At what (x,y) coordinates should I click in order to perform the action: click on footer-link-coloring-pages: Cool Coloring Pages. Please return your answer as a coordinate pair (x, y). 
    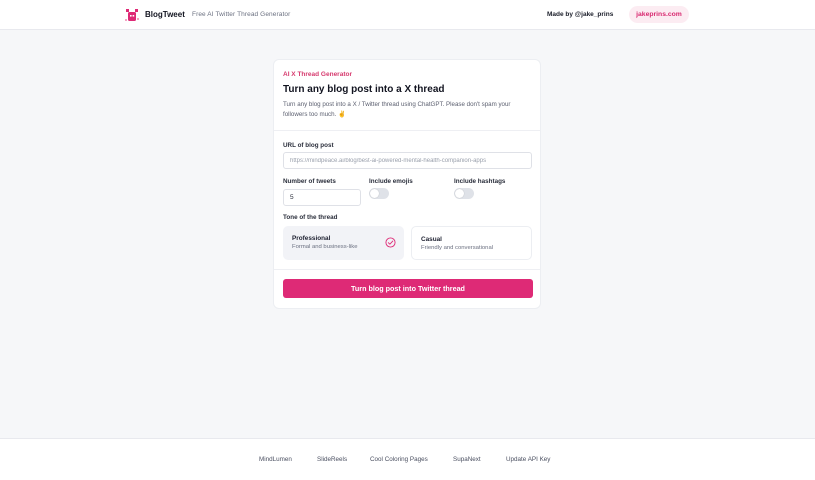
    Looking at the image, I should click on (399, 459).